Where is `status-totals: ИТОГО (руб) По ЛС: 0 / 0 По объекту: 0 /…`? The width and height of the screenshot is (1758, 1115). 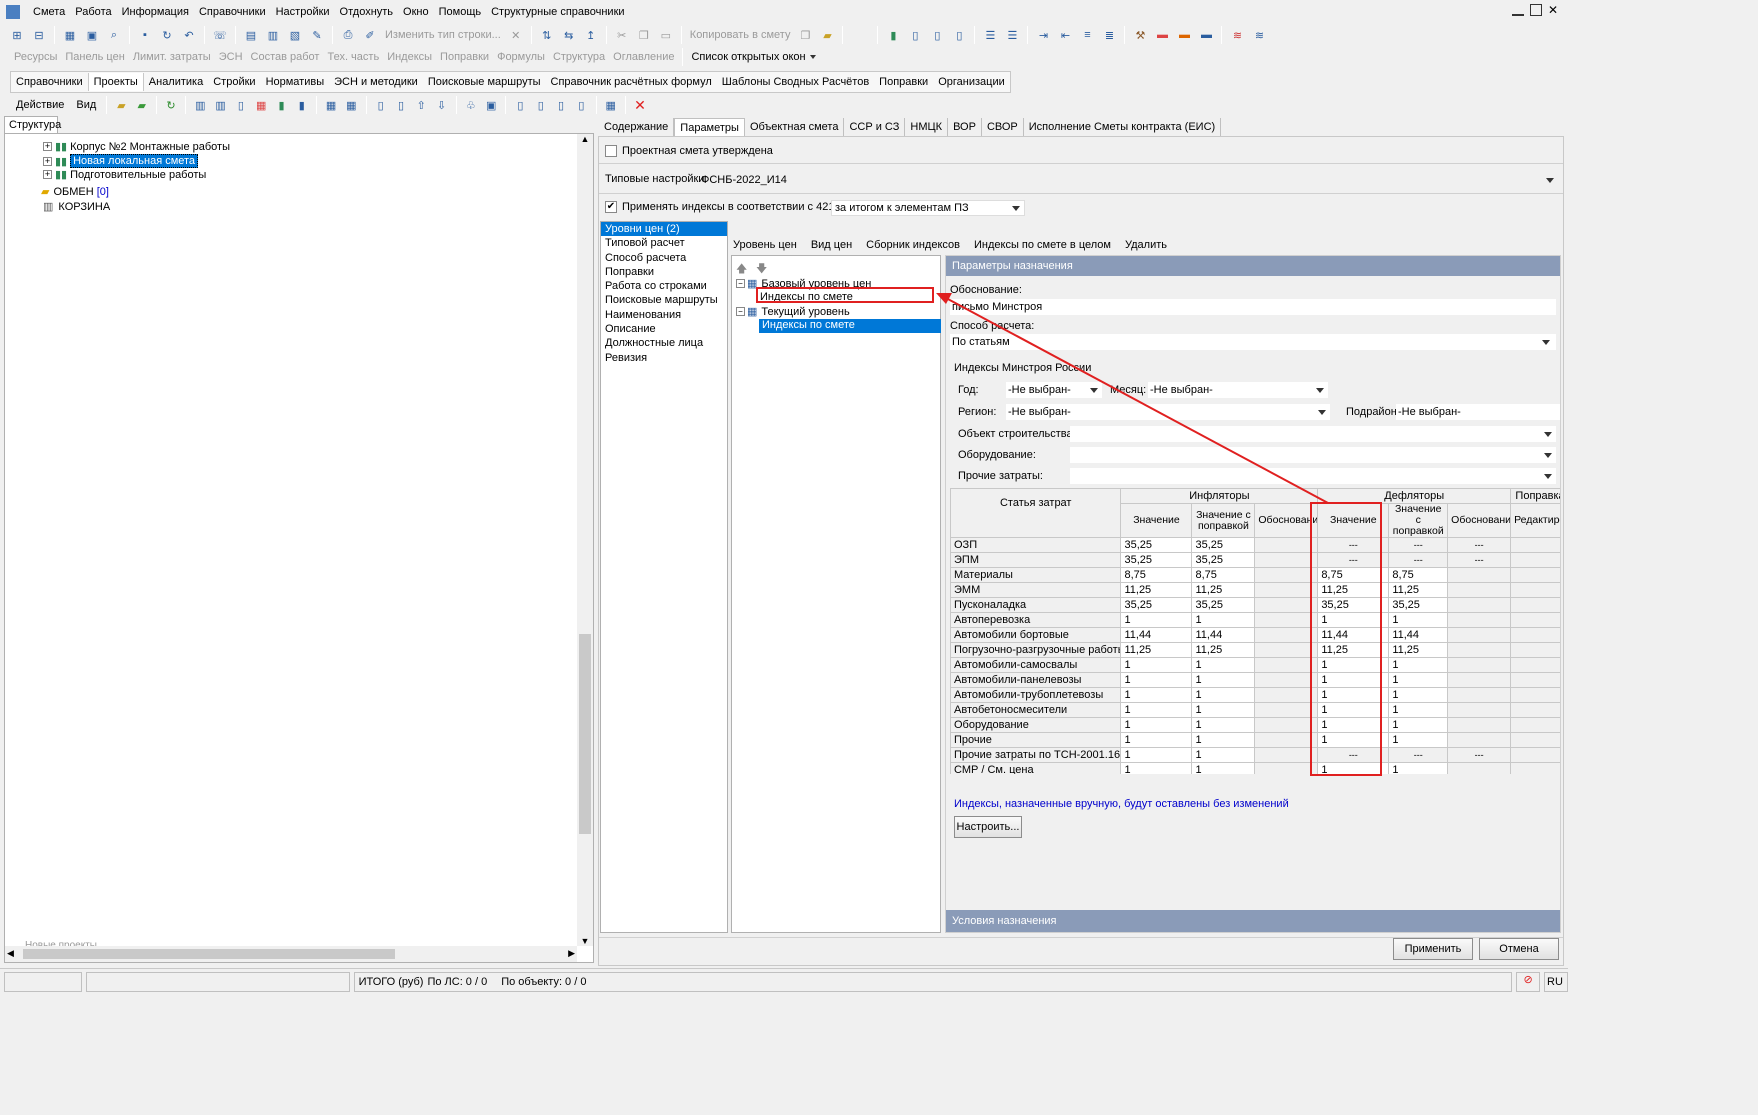 status-totals: ИТОГО (руб) По ЛС: 0 / 0 По объекту: 0 /… is located at coordinates (933, 982).